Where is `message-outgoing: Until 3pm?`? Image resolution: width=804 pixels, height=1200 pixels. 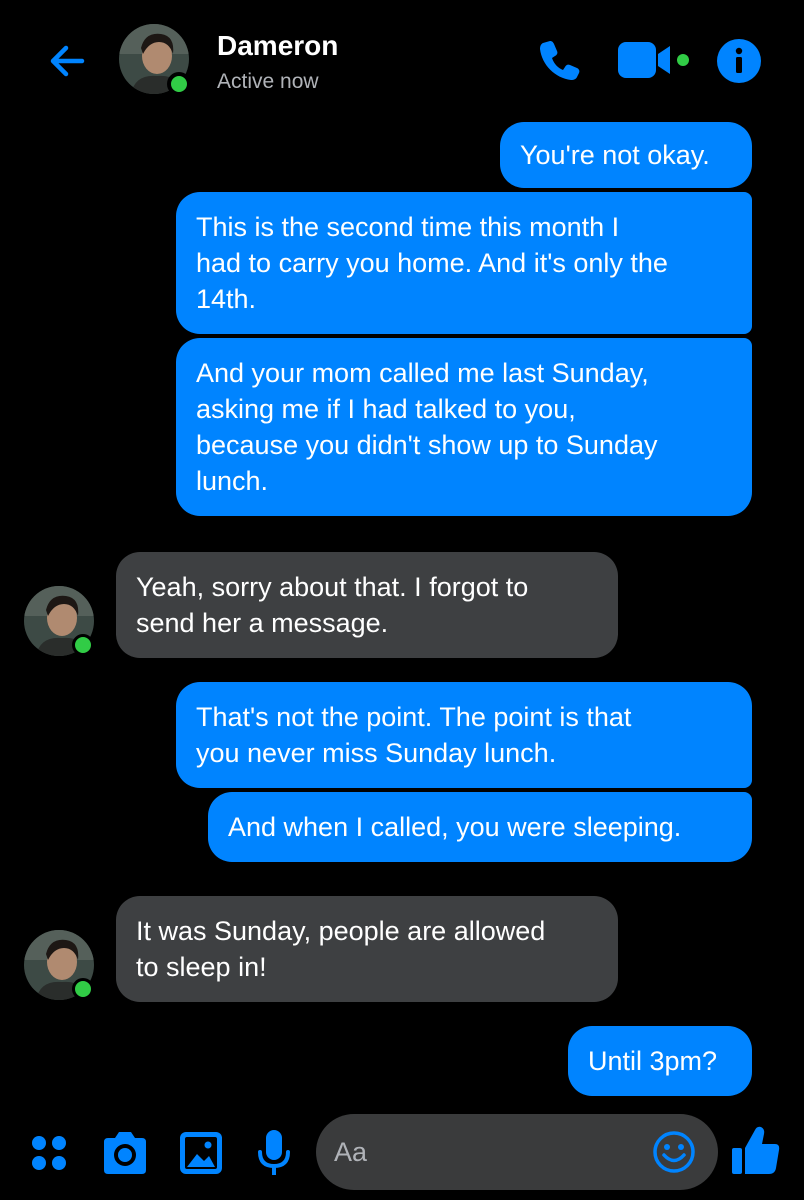 message-outgoing: Until 3pm? is located at coordinates (660, 1061).